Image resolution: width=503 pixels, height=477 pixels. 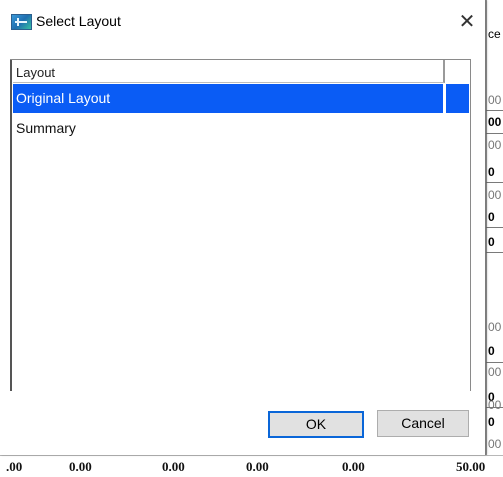 What do you see at coordinates (316, 424) in the screenshot?
I see `ok-button: OK` at bounding box center [316, 424].